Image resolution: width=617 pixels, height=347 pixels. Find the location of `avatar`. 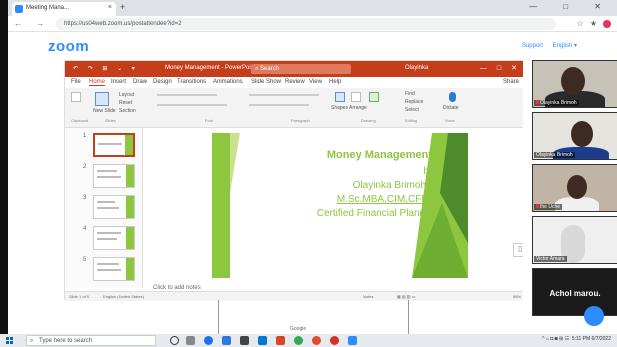

avatar is located at coordinates (607, 23).